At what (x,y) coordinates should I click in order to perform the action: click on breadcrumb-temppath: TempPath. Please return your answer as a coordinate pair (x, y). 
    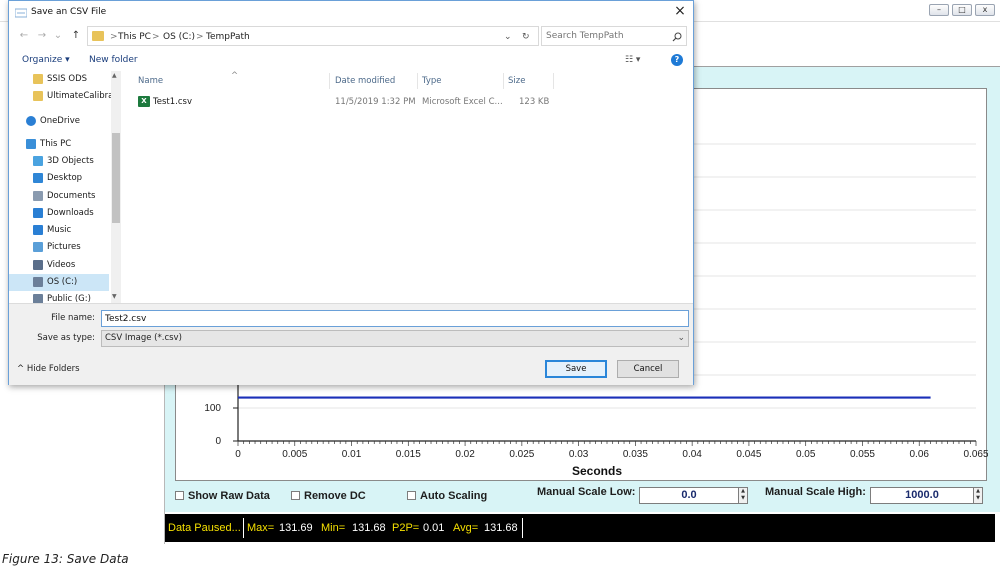
    Looking at the image, I should click on (228, 37).